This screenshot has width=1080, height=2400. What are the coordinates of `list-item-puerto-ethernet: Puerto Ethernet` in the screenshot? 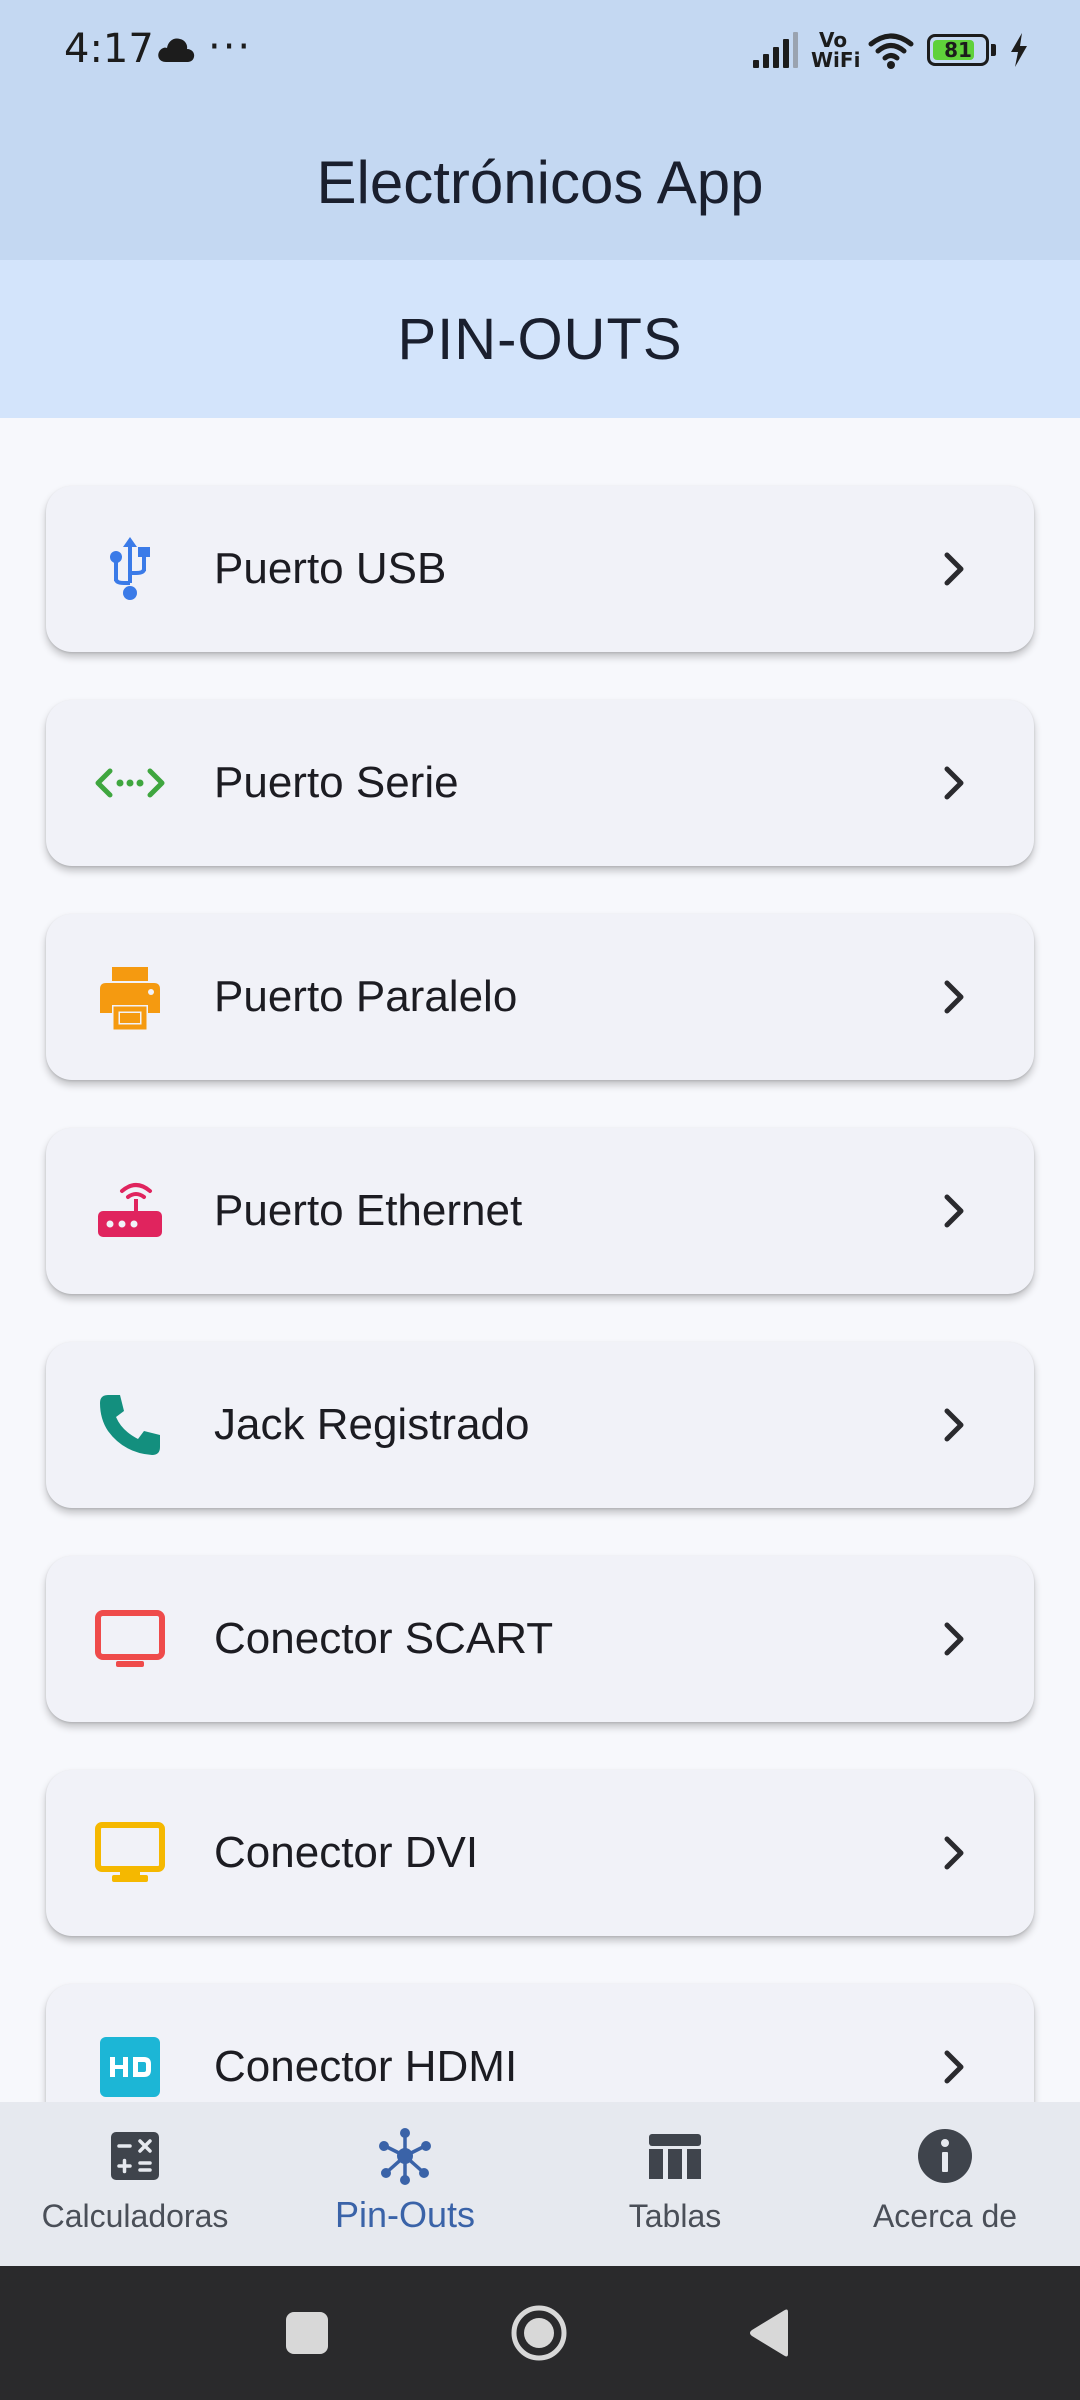 It's located at (540, 1211).